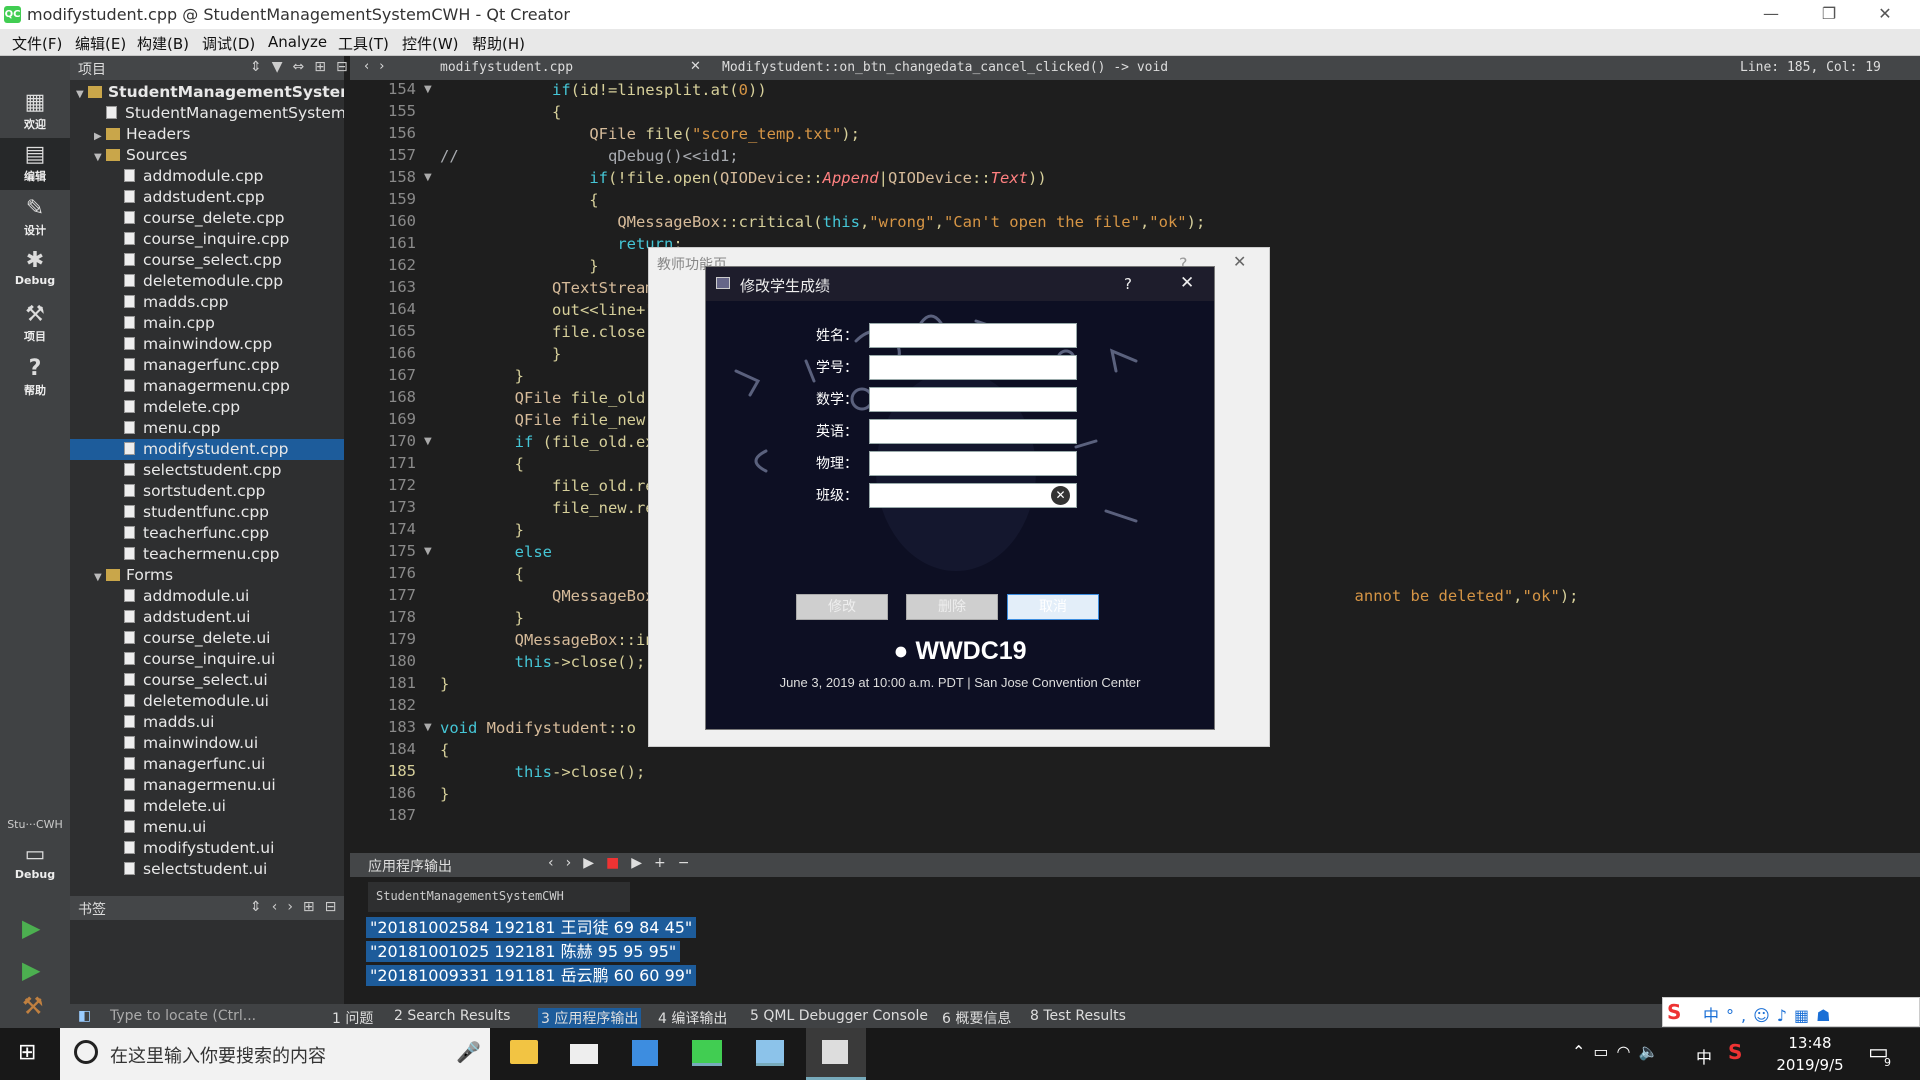 The width and height of the screenshot is (1920, 1080). I want to click on clock-time: 13:48, so click(1810, 1043).